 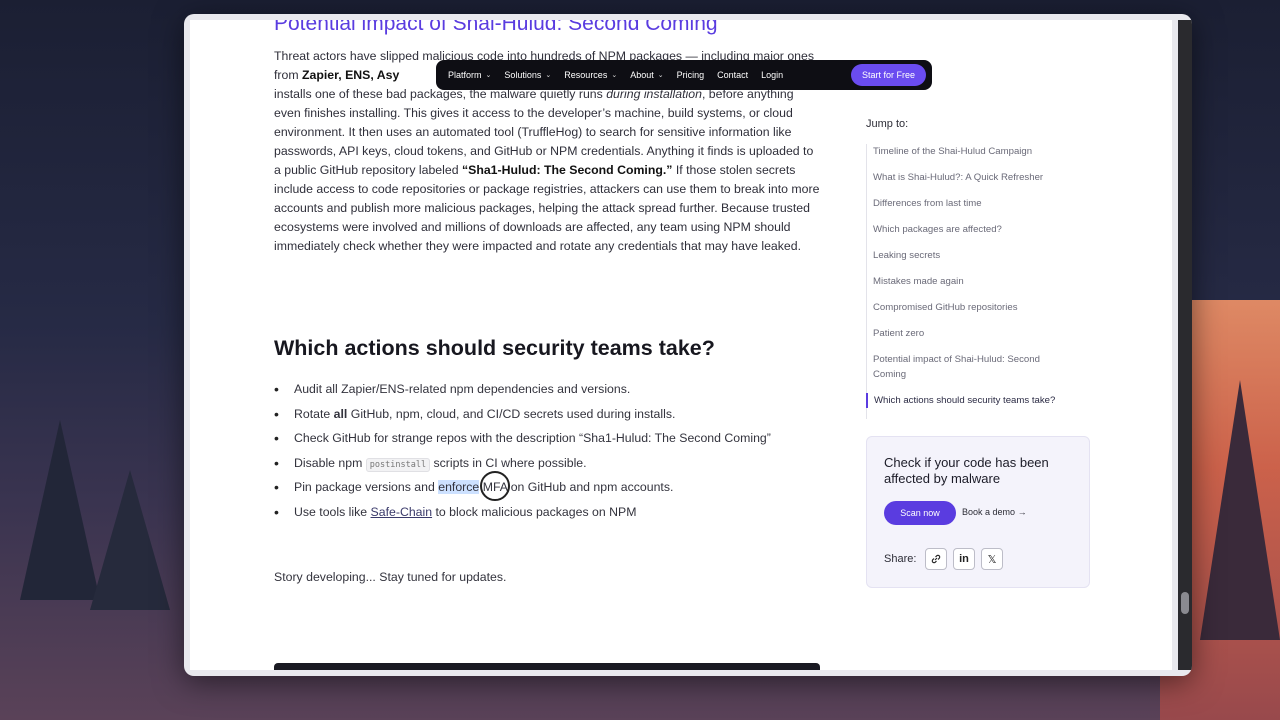 I want to click on toc-item: What is Shai-Hulud?: A Quick Refresher, so click(x=981, y=177).